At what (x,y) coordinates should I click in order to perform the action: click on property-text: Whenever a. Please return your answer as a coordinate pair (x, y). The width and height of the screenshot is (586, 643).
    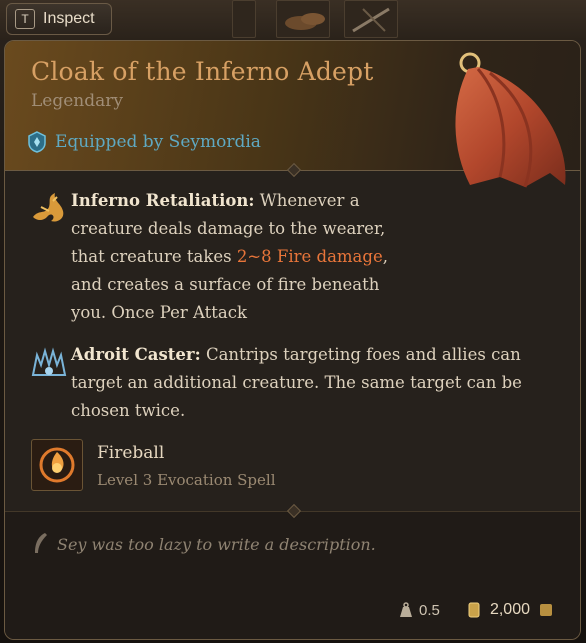
    Looking at the image, I should click on (307, 200).